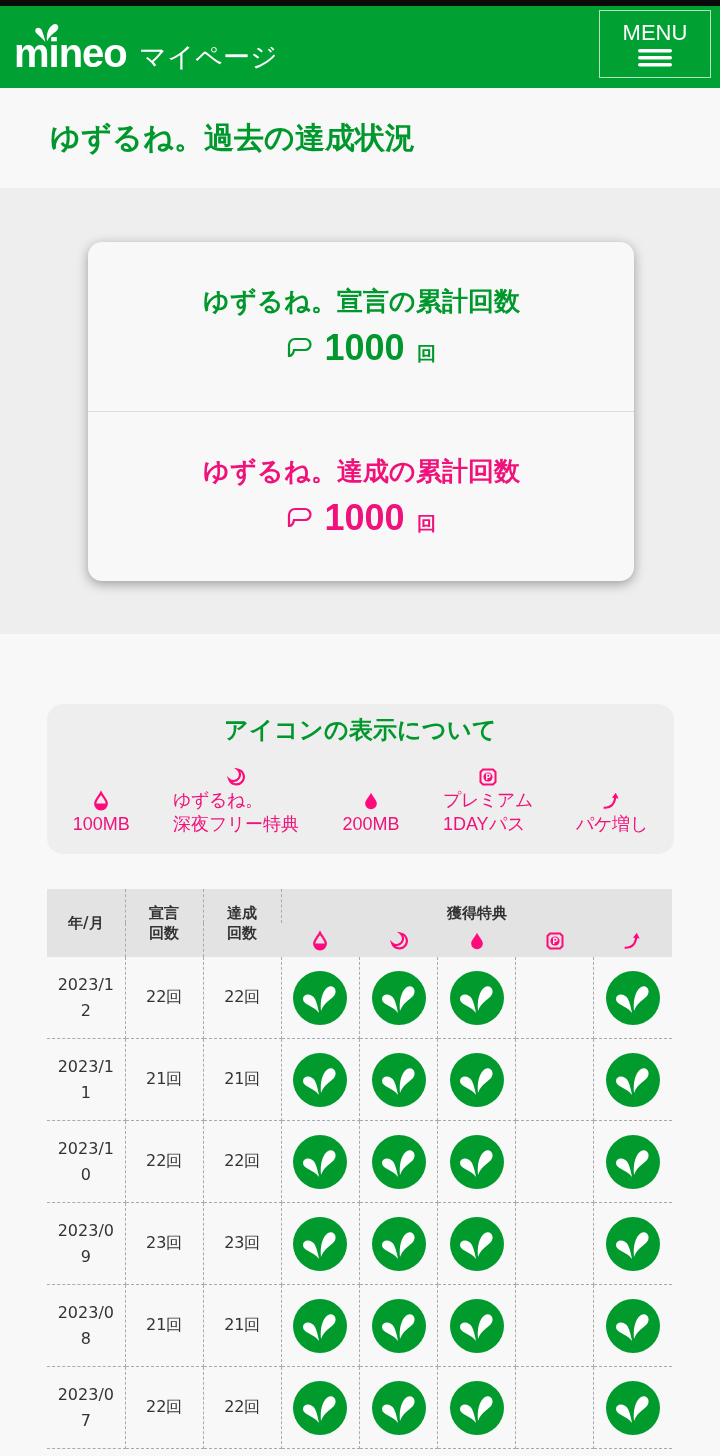  What do you see at coordinates (86, 1407) in the screenshot?
I see `table-cell: 2023/07` at bounding box center [86, 1407].